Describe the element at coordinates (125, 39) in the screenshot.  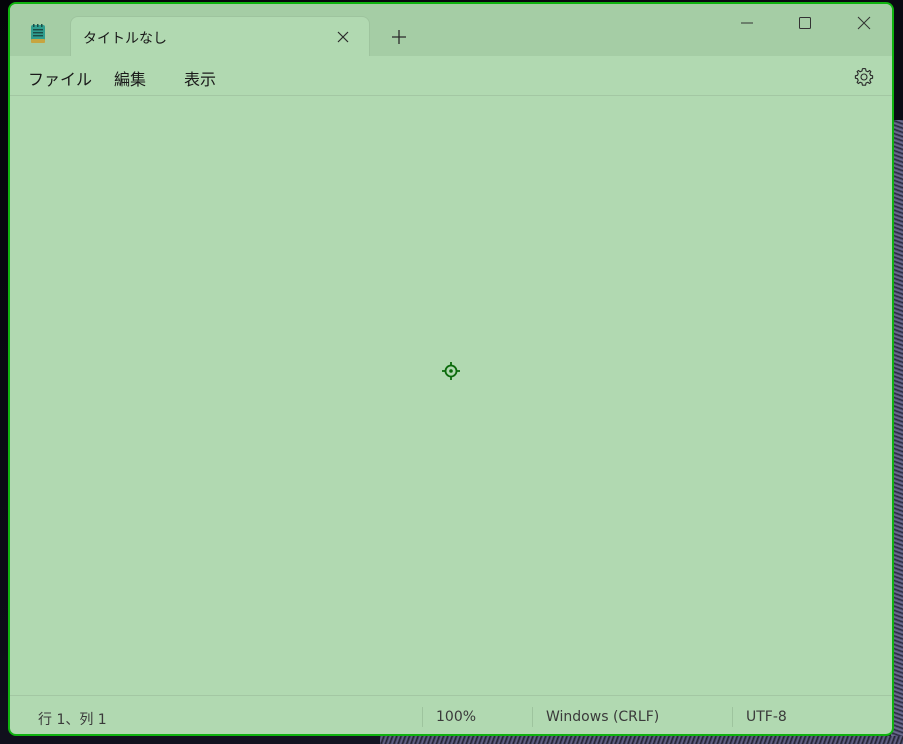
I see `tab-title: タイトルなし` at that location.